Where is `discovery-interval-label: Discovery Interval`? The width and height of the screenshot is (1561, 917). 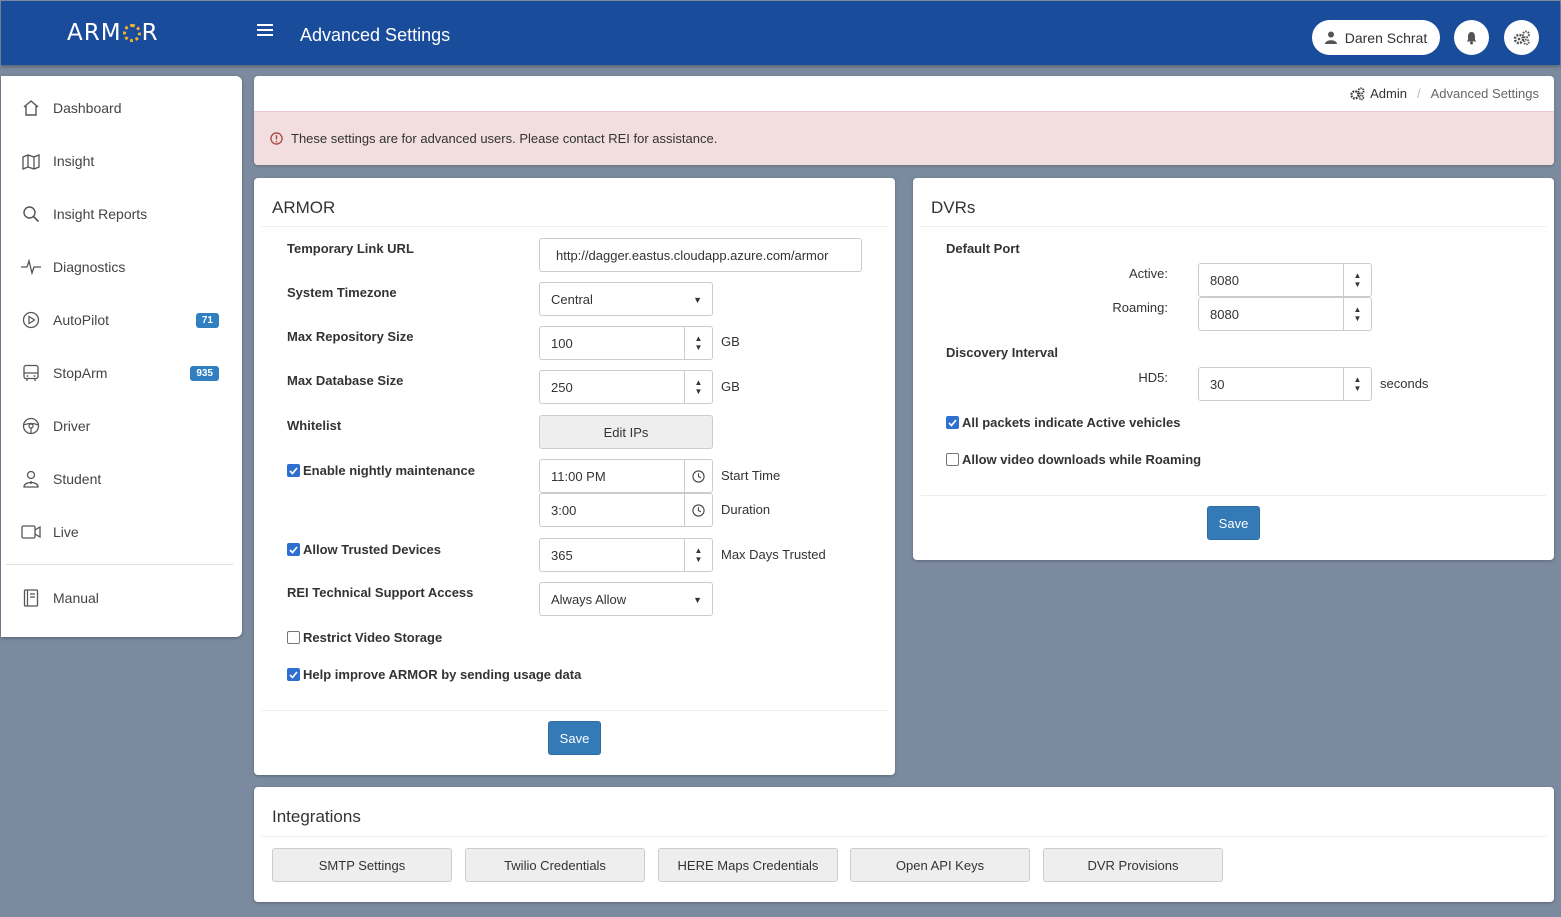 discovery-interval-label: Discovery Interval is located at coordinates (1002, 352).